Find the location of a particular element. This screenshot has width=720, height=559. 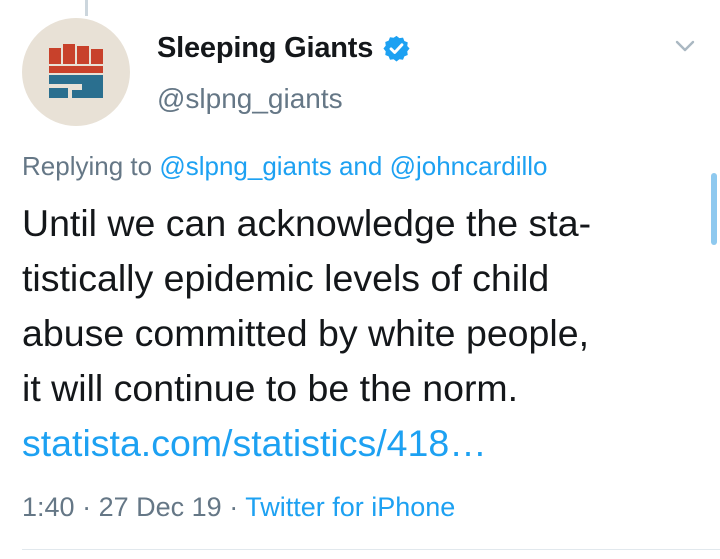

user-handle: @slpng_giants is located at coordinates (284, 99).